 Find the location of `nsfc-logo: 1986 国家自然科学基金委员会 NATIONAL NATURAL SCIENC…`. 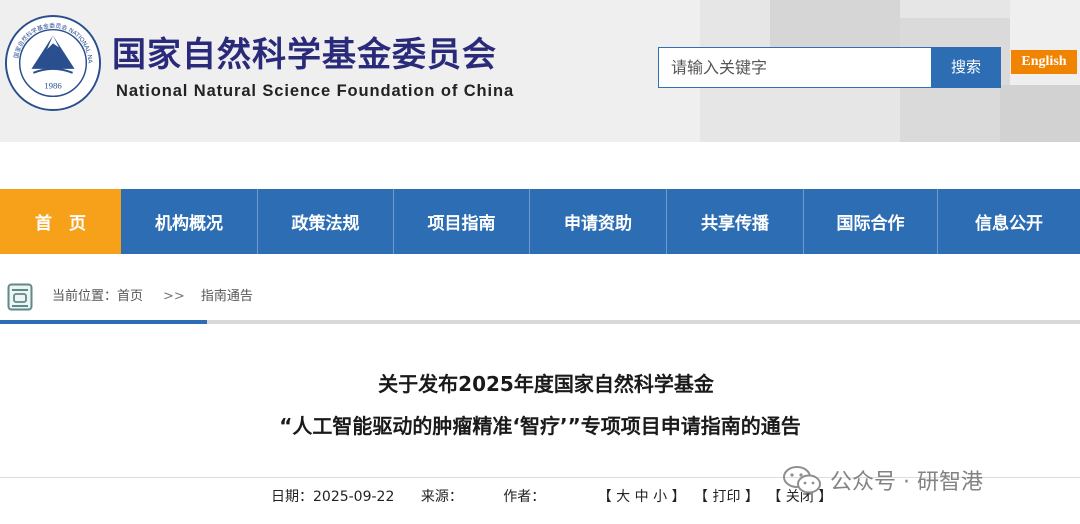

nsfc-logo: 1986 国家自然科学基金委员会 NATIONAL NATURAL SCIENC… is located at coordinates (53, 63).